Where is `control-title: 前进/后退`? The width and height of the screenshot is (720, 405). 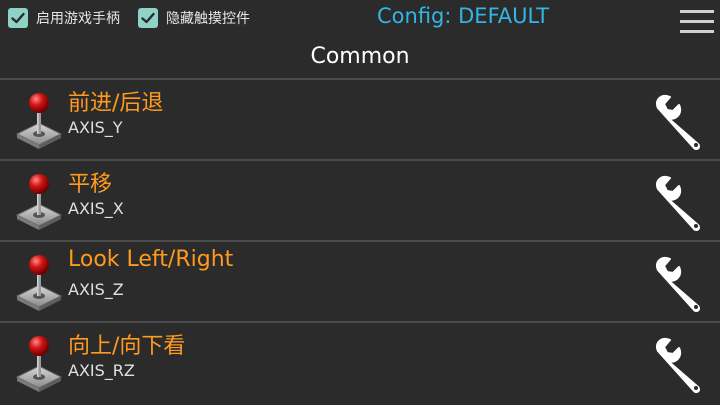
control-title: 前进/后退 is located at coordinates (116, 103).